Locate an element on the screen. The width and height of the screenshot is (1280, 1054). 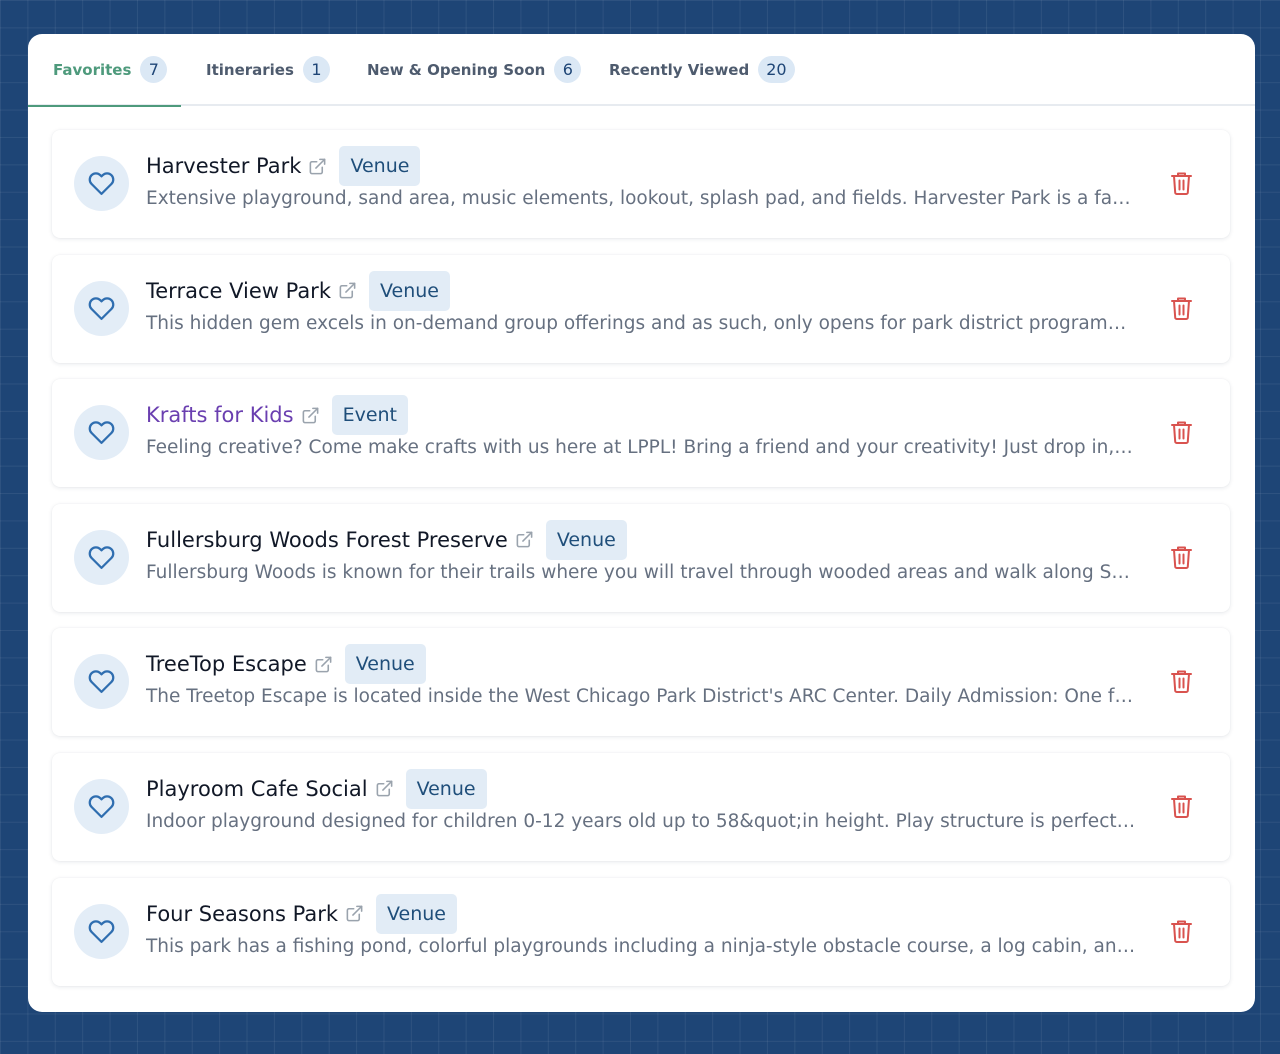
active-tab-indicator is located at coordinates (104, 106).